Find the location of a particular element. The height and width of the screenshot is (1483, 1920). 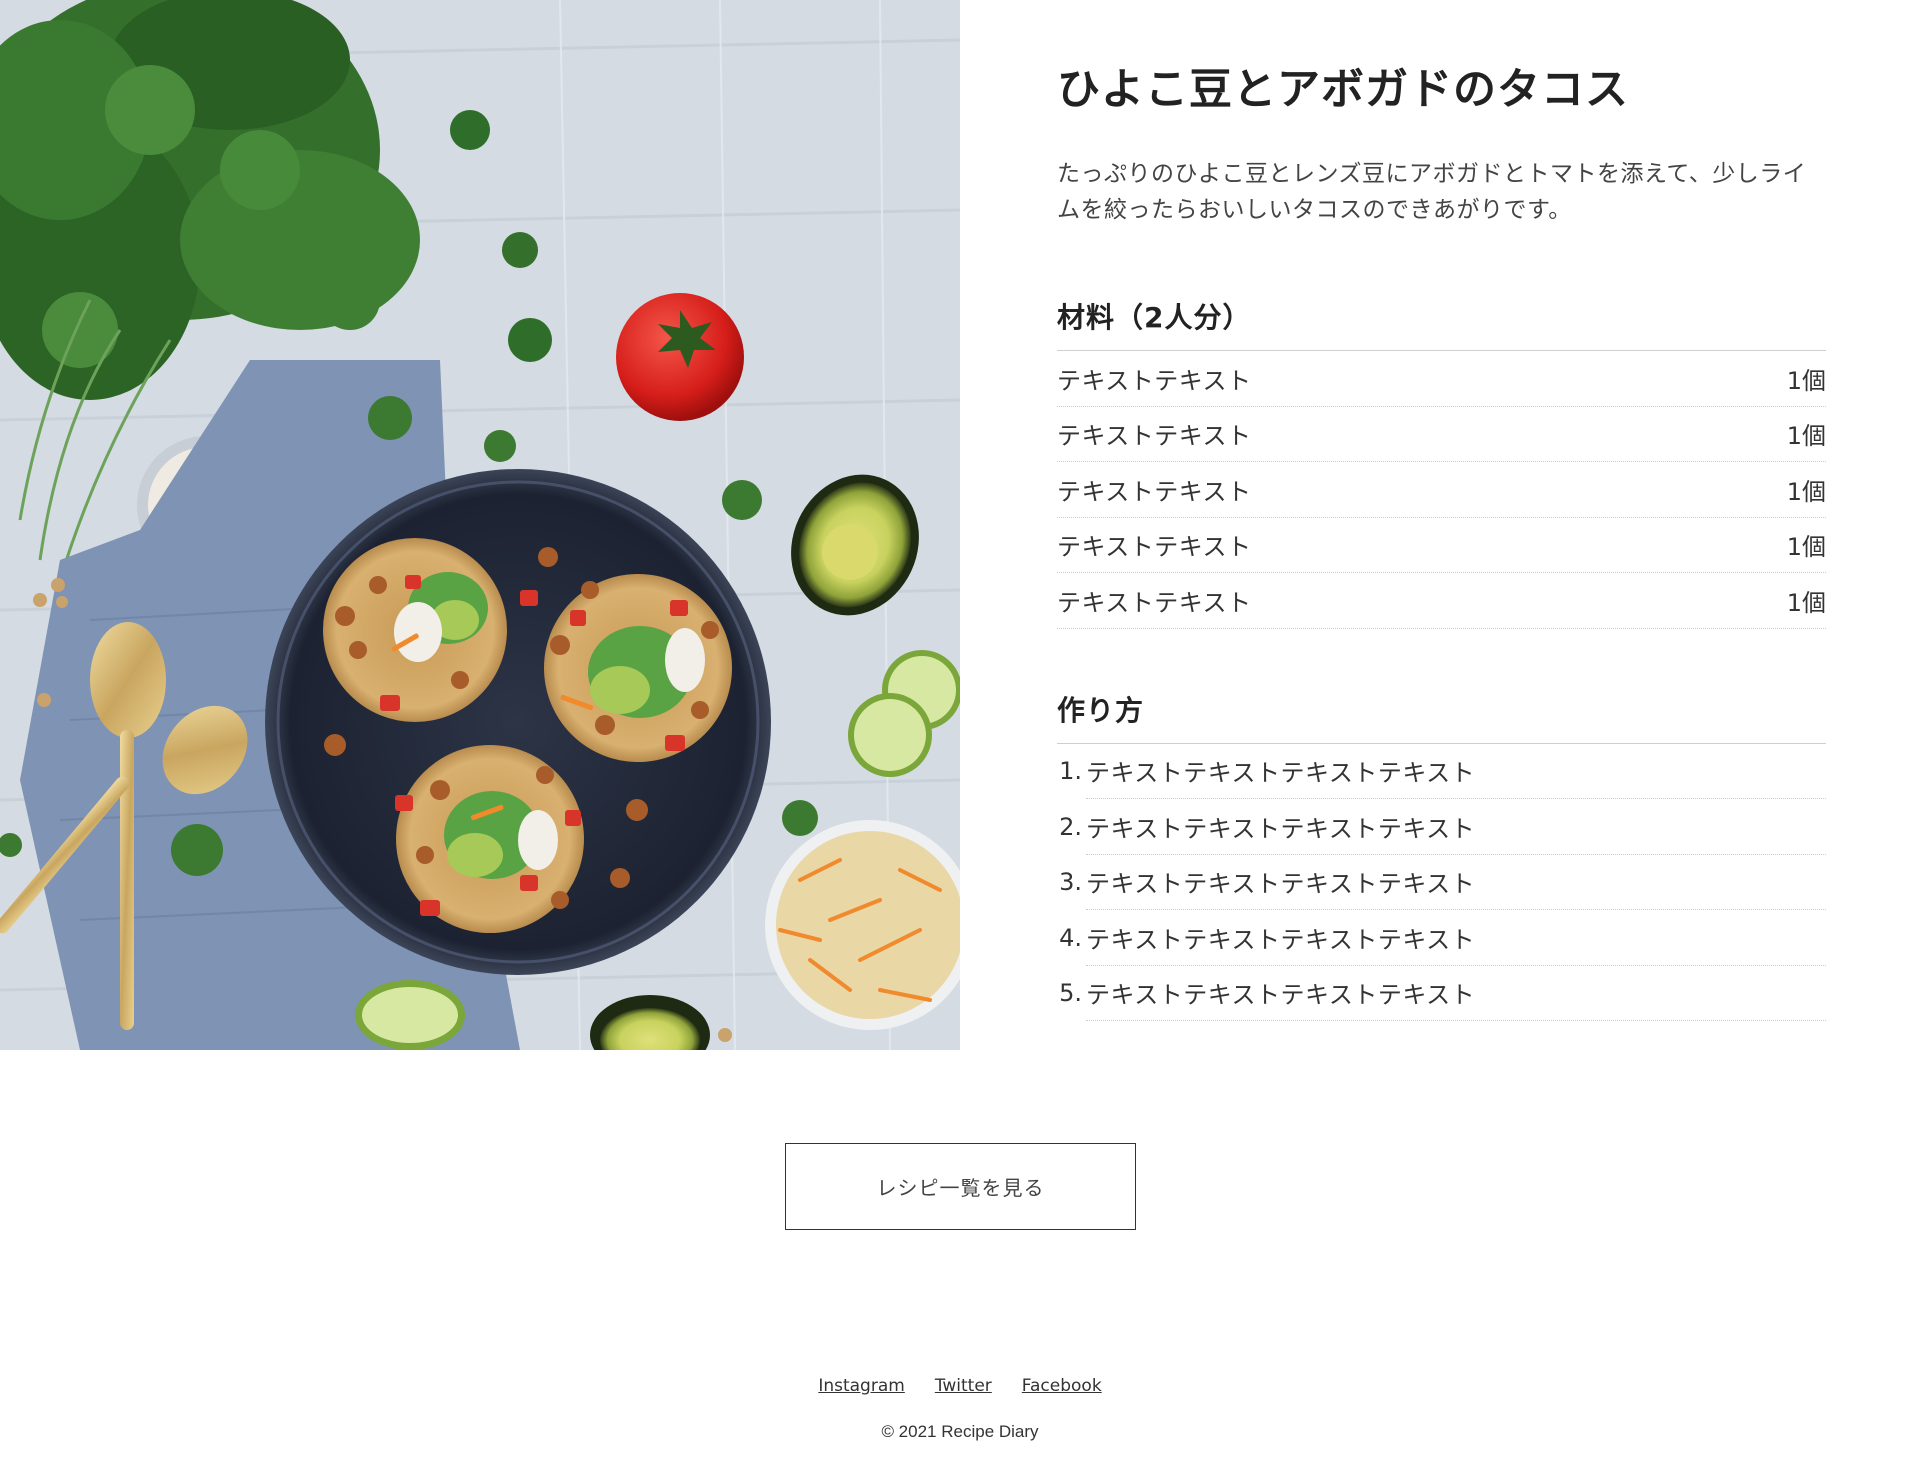

facebook-link: Facebook is located at coordinates (1062, 1386).